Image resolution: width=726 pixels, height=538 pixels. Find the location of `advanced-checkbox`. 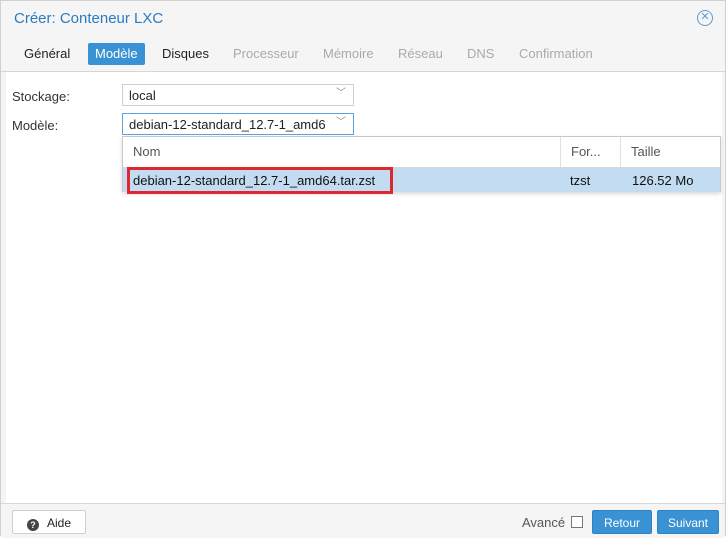

advanced-checkbox is located at coordinates (577, 522).